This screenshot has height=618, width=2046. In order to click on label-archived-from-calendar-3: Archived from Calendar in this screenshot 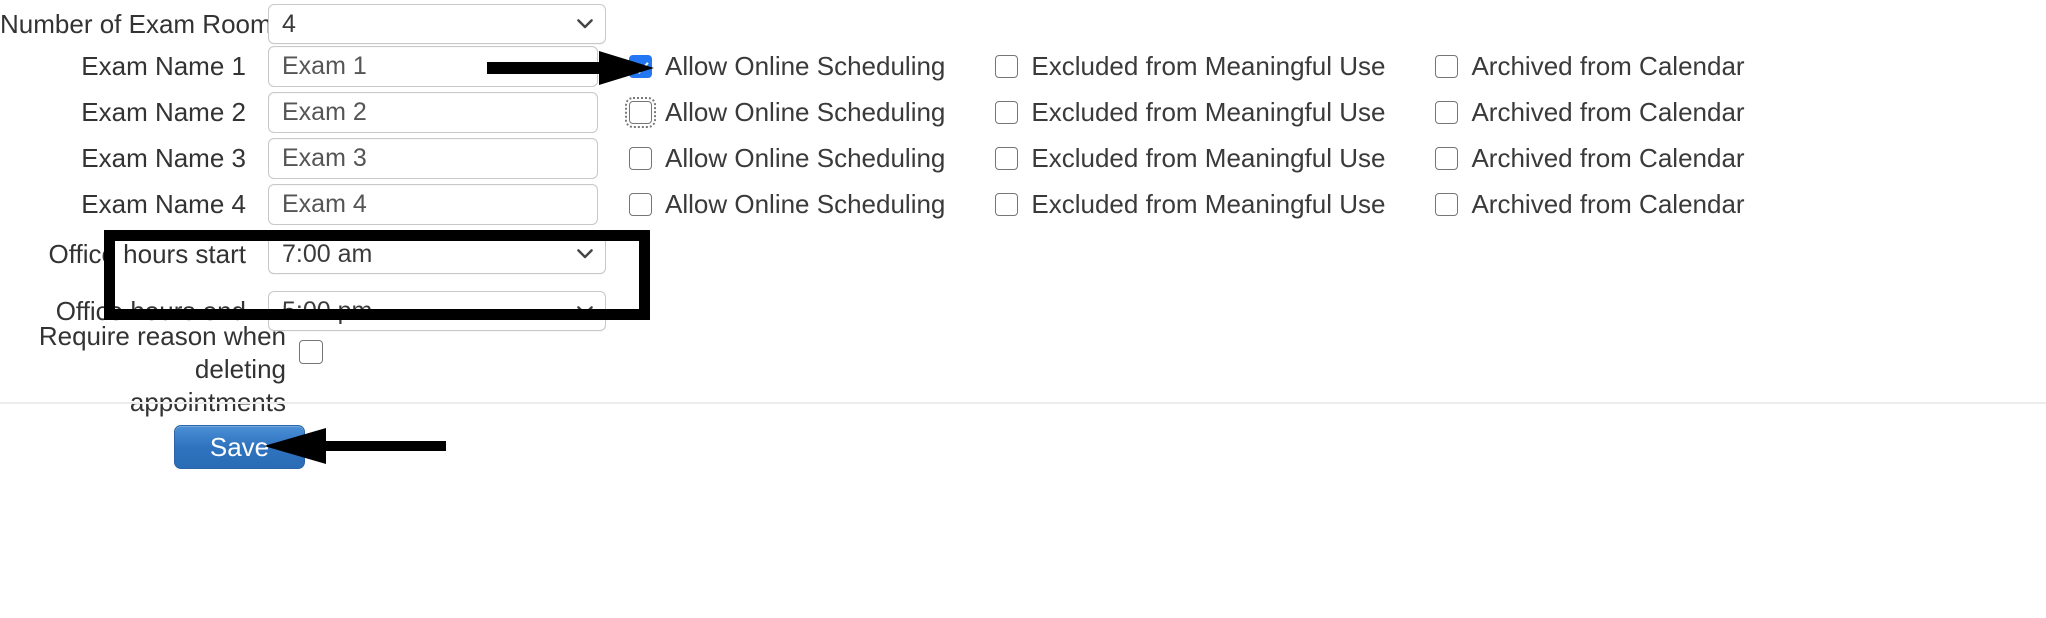, I will do `click(1608, 158)`.